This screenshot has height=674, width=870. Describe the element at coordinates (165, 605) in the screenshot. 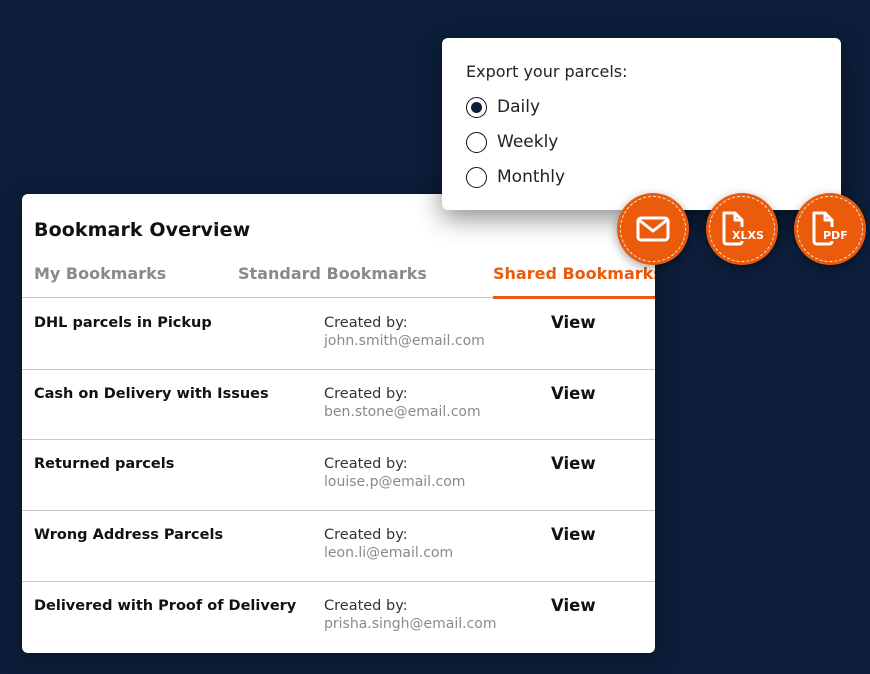

I see `bookmark-name: Delivered with Proof of Delivery` at that location.